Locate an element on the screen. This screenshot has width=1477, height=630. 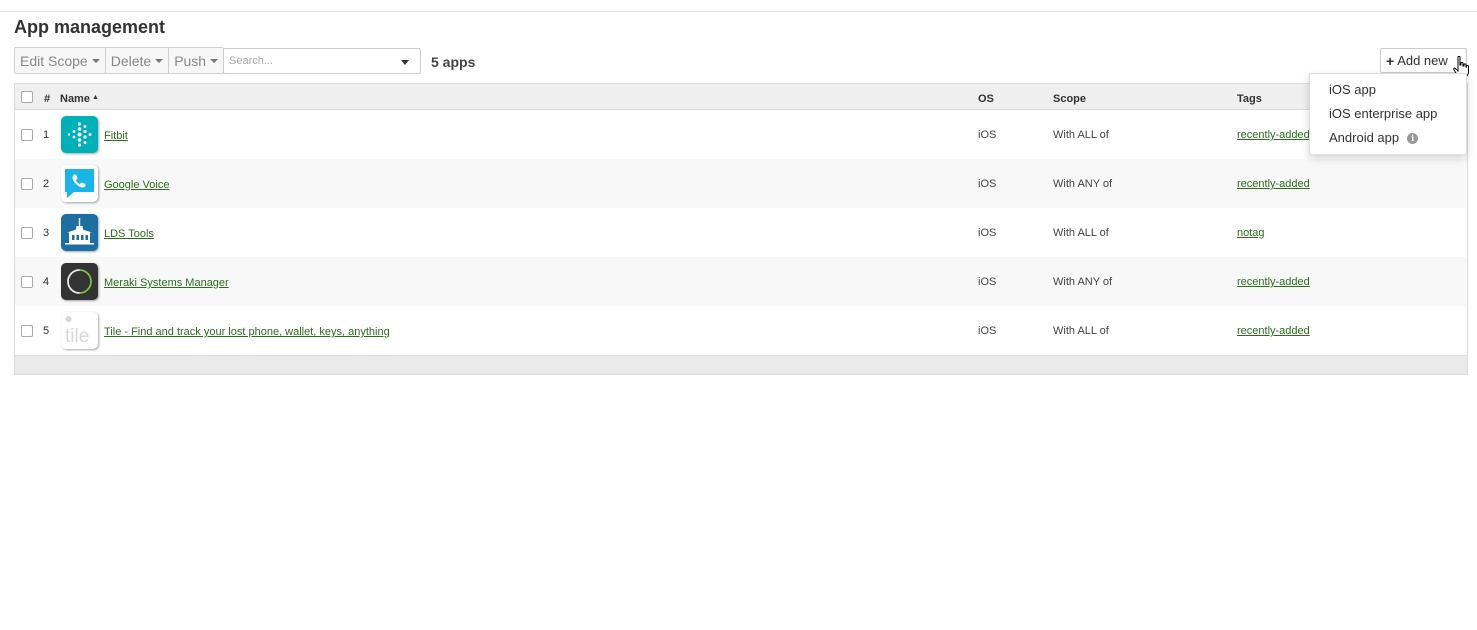
info-icon: i is located at coordinates (1413, 138).